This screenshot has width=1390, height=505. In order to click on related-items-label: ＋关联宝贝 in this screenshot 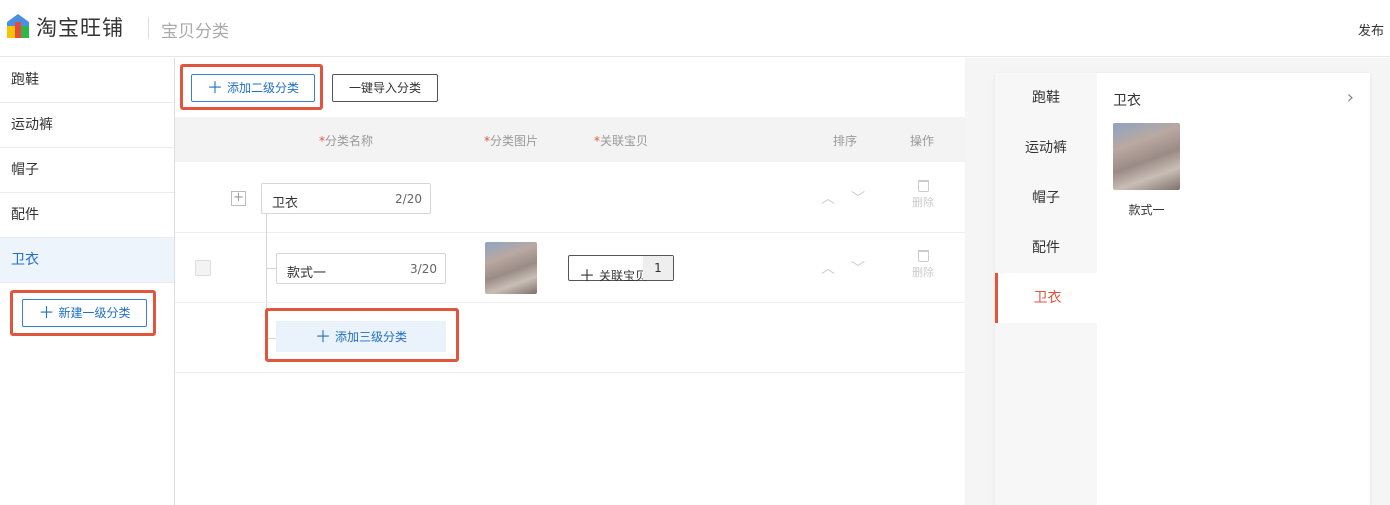, I will do `click(613, 275)`.